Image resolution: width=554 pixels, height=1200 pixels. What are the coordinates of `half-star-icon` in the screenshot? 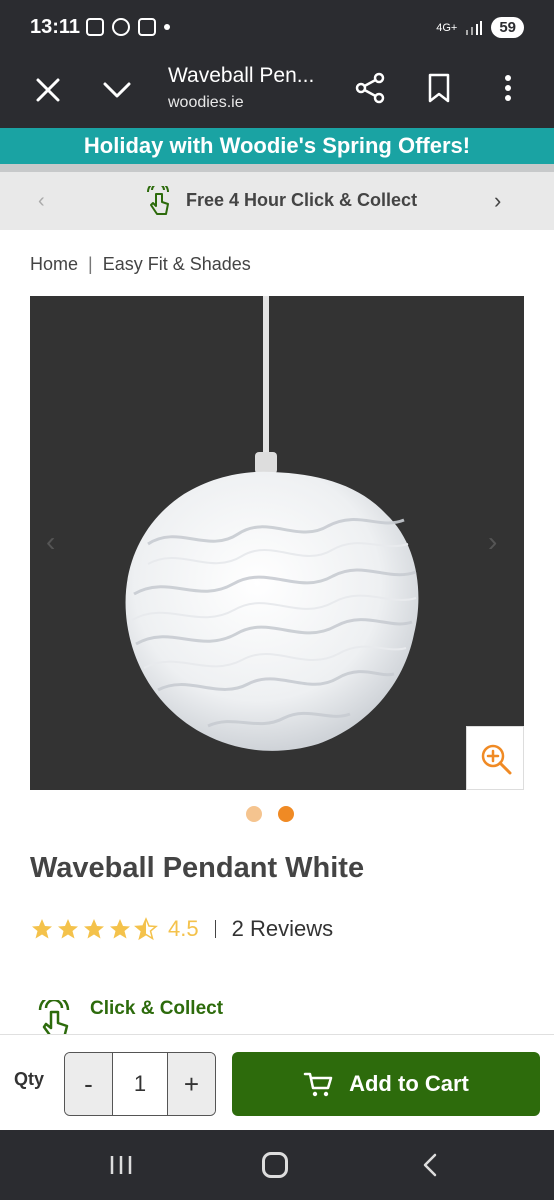 It's located at (146, 929).